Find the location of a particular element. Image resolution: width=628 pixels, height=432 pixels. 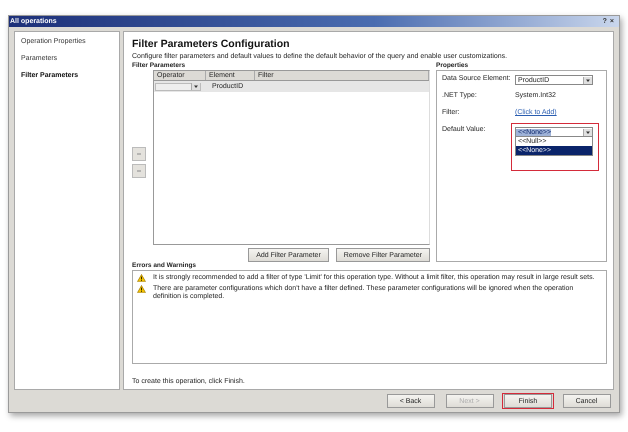

move-up-button is located at coordinates (139, 154).